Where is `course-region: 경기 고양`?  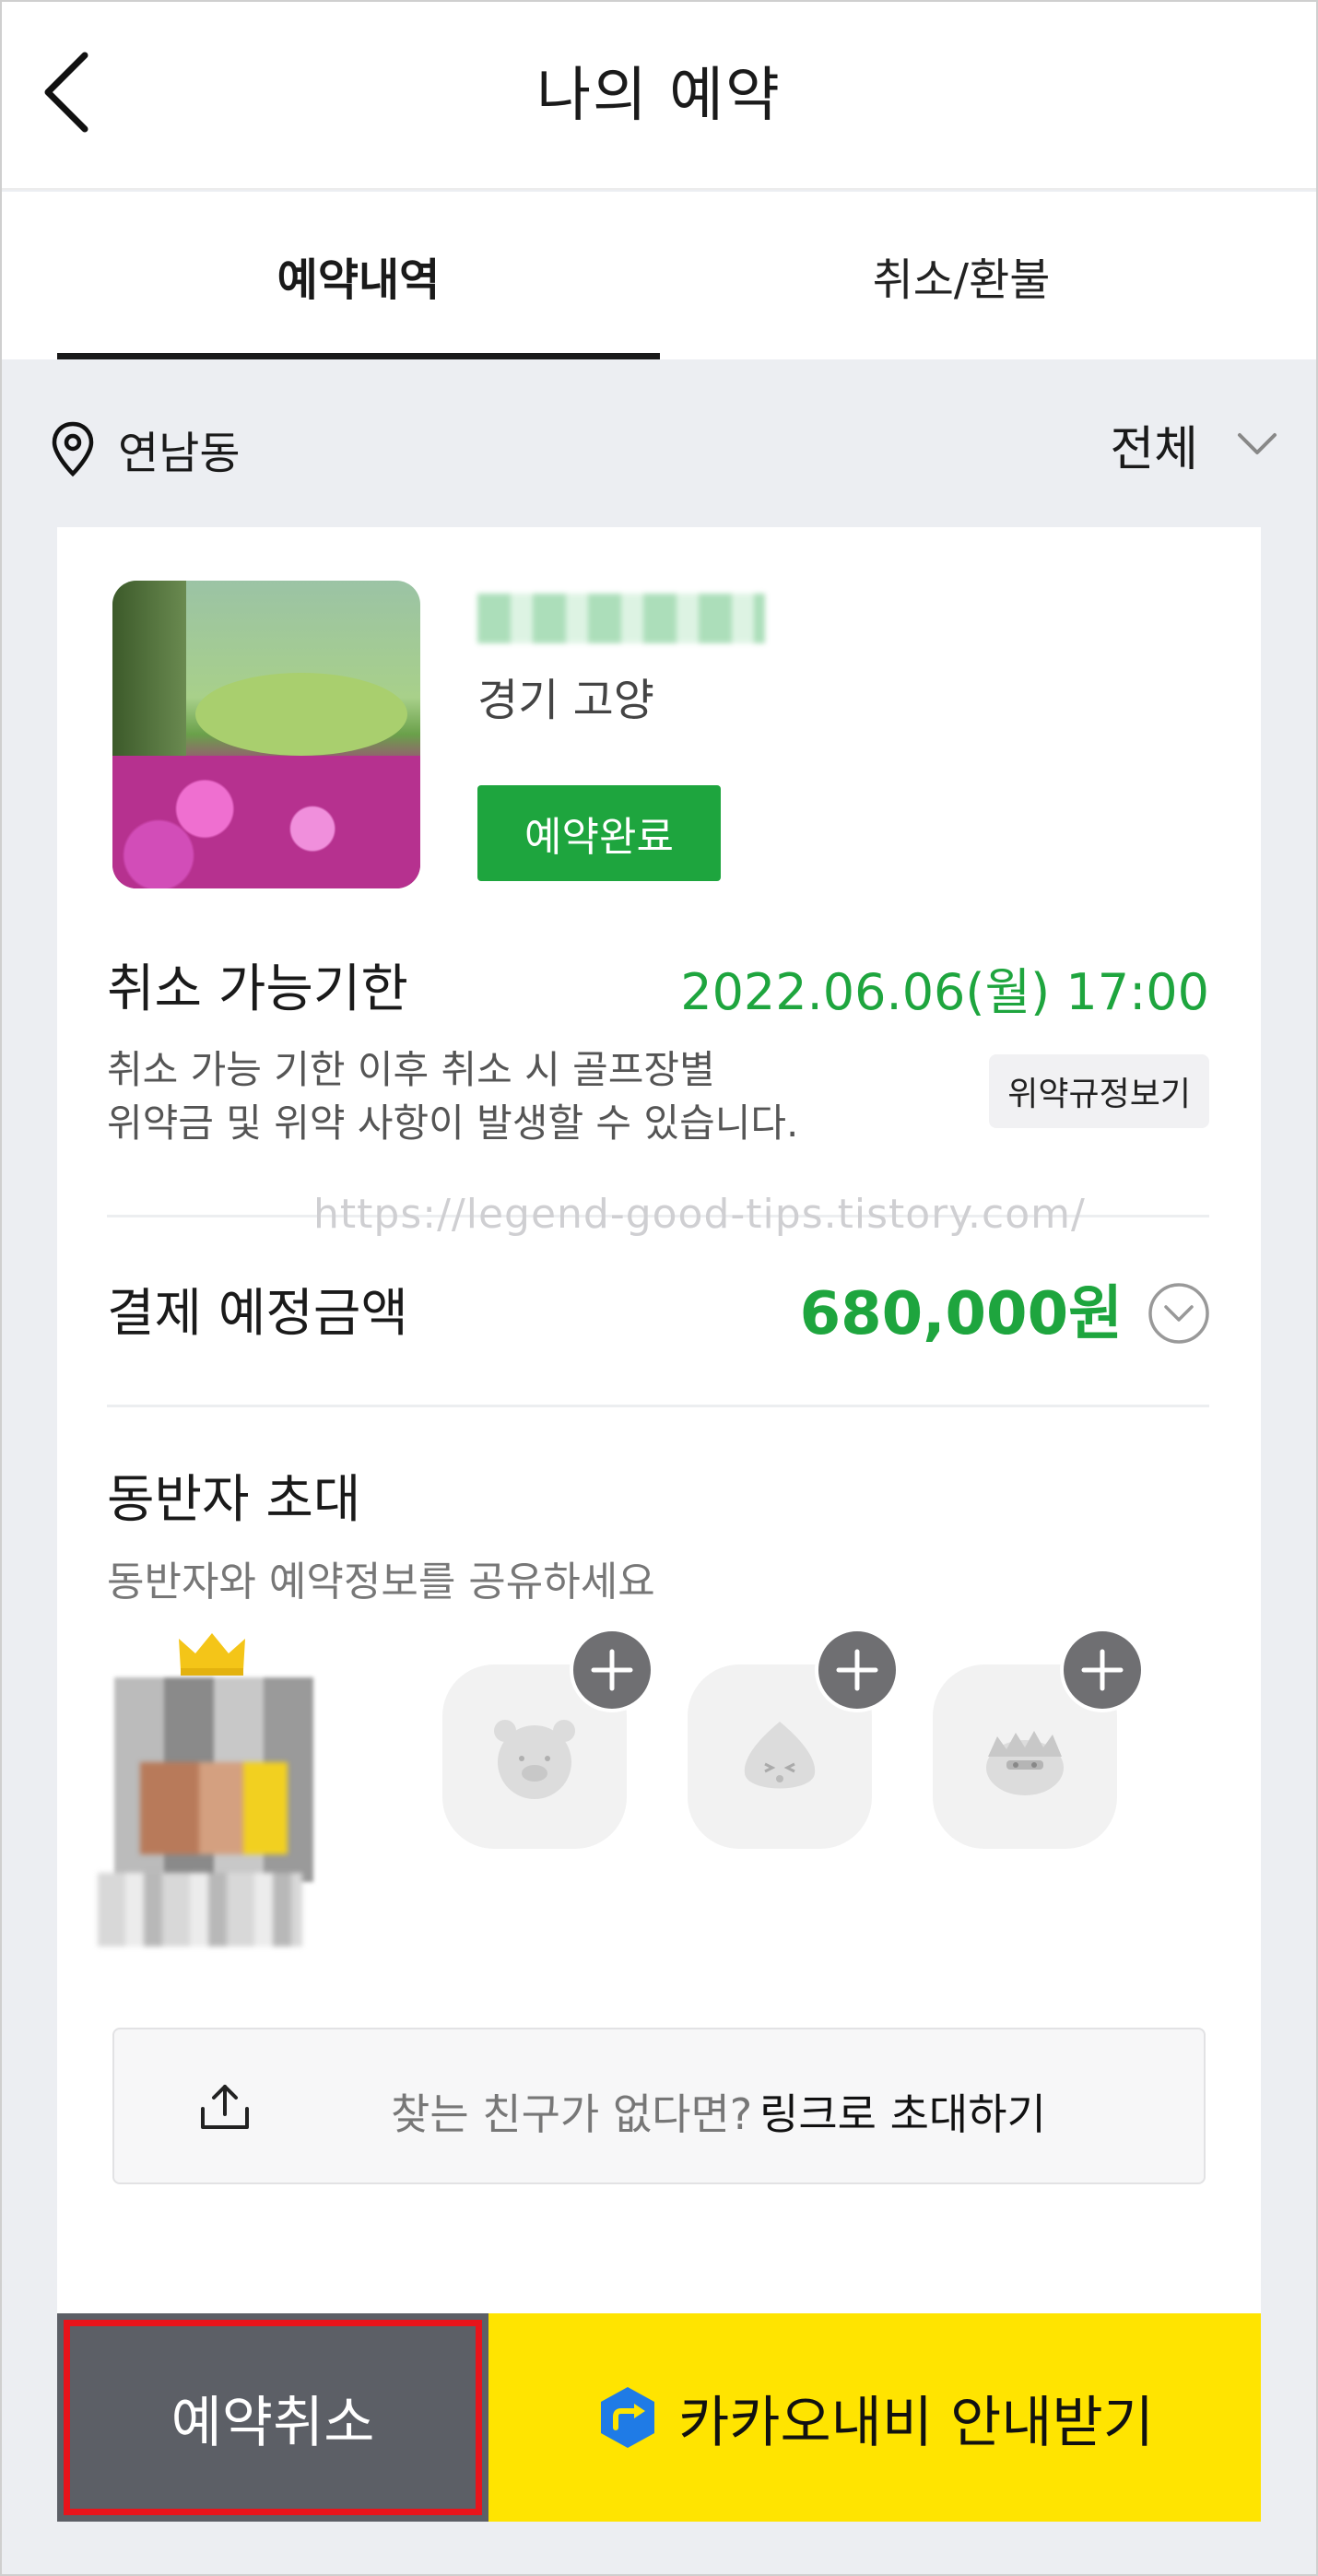
course-region: 경기 고양 is located at coordinates (565, 700).